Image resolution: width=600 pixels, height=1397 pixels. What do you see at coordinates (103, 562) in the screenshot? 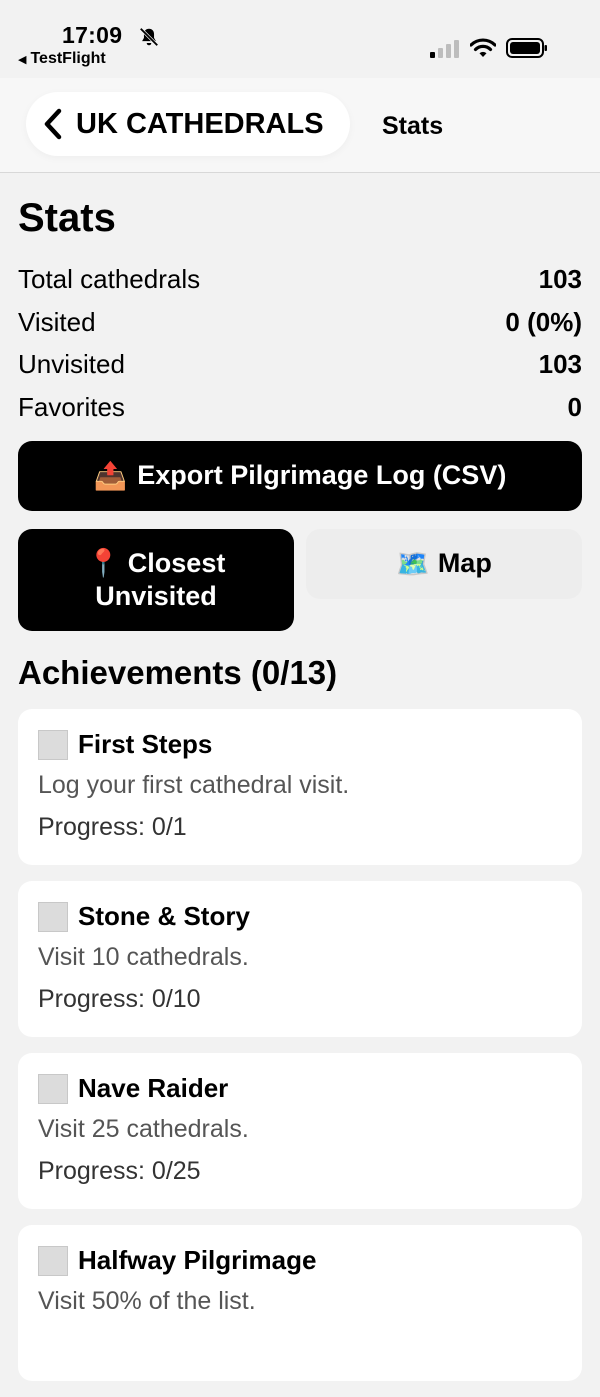
I see `pin-icon: 📍` at bounding box center [103, 562].